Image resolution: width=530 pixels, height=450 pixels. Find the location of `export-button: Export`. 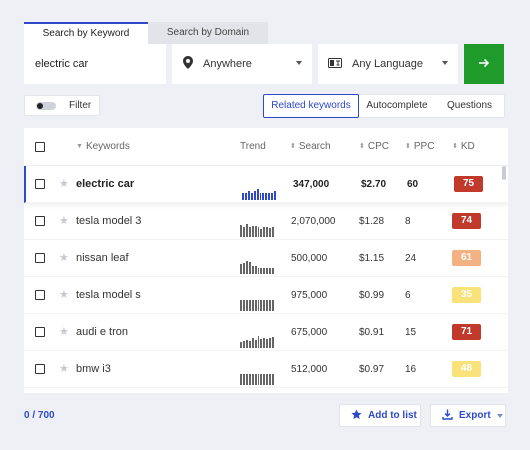

export-button: Export is located at coordinates (468, 415).